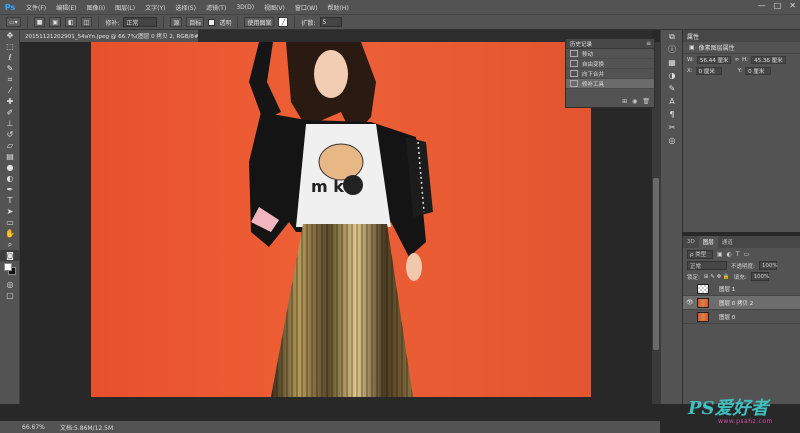  Describe the element at coordinates (672, 62) in the screenshot. I see `swatches-panel-icon: ▦` at that location.